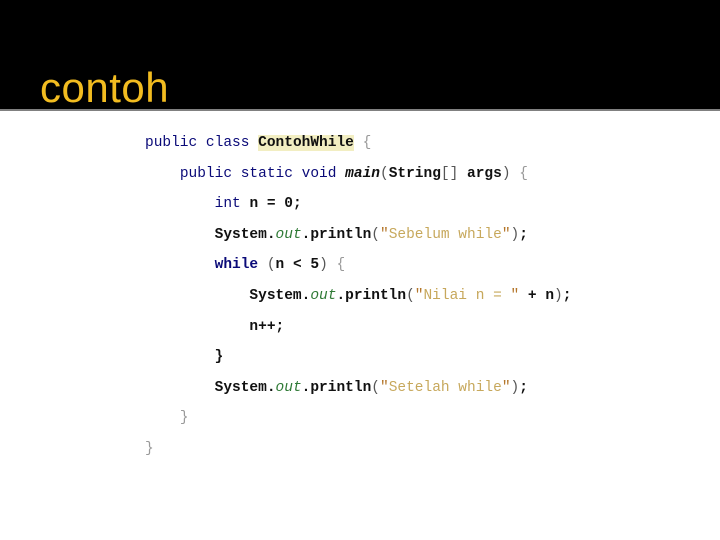  Describe the element at coordinates (227, 143) in the screenshot. I see `code-token-kw-light: class` at that location.